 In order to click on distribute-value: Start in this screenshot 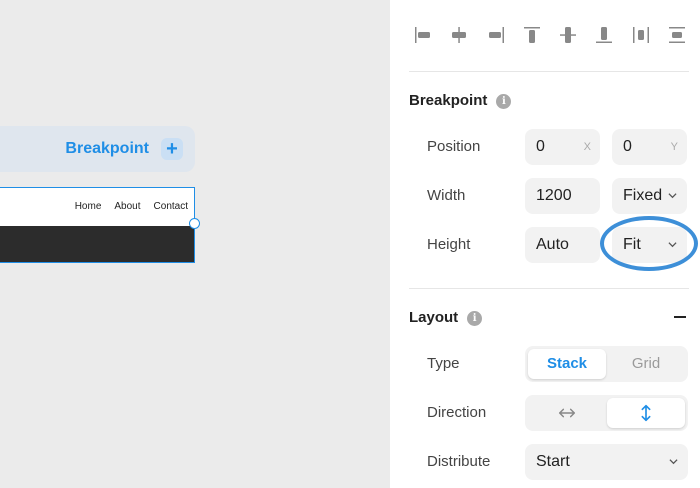, I will do `click(553, 461)`.